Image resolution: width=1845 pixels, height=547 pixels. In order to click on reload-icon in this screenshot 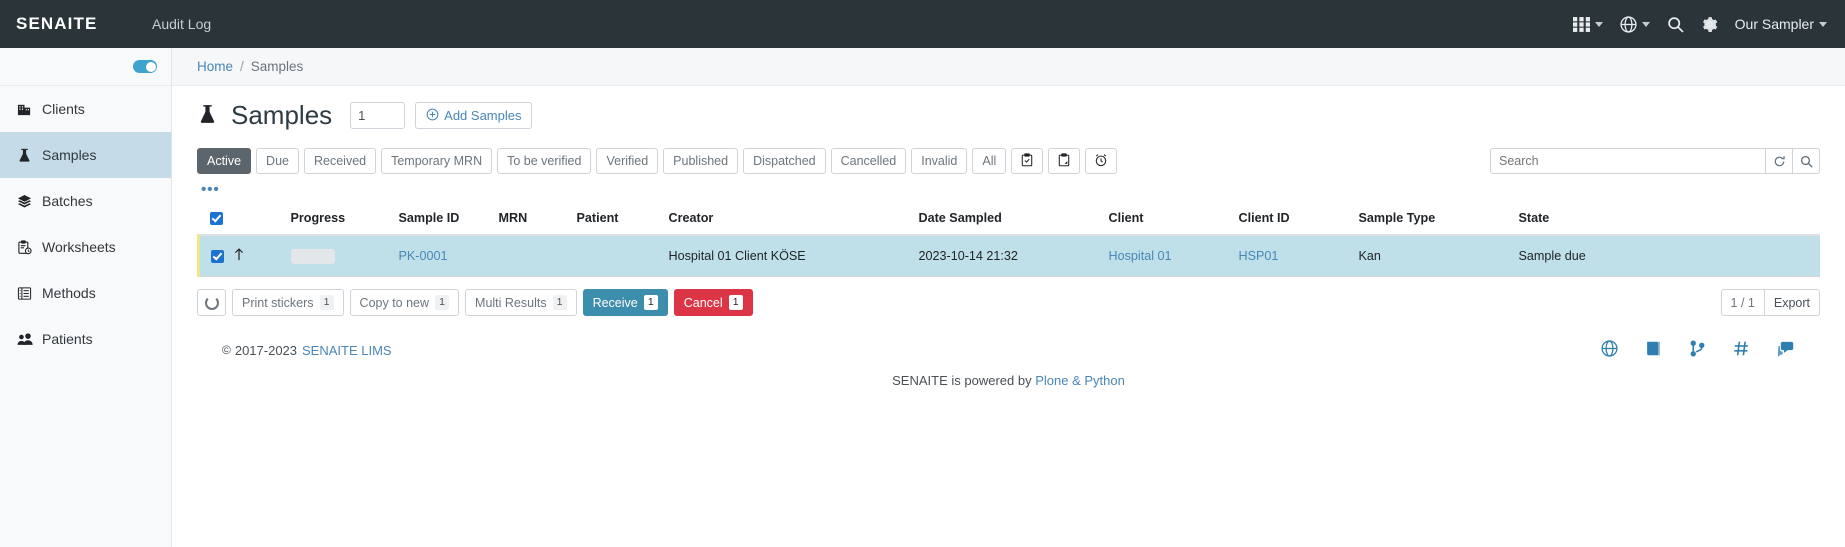, I will do `click(1779, 161)`.